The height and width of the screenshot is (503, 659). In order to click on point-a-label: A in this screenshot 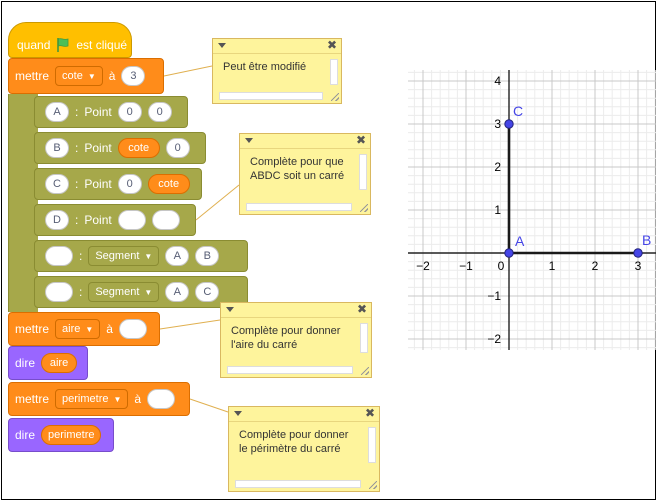, I will do `click(520, 241)`.